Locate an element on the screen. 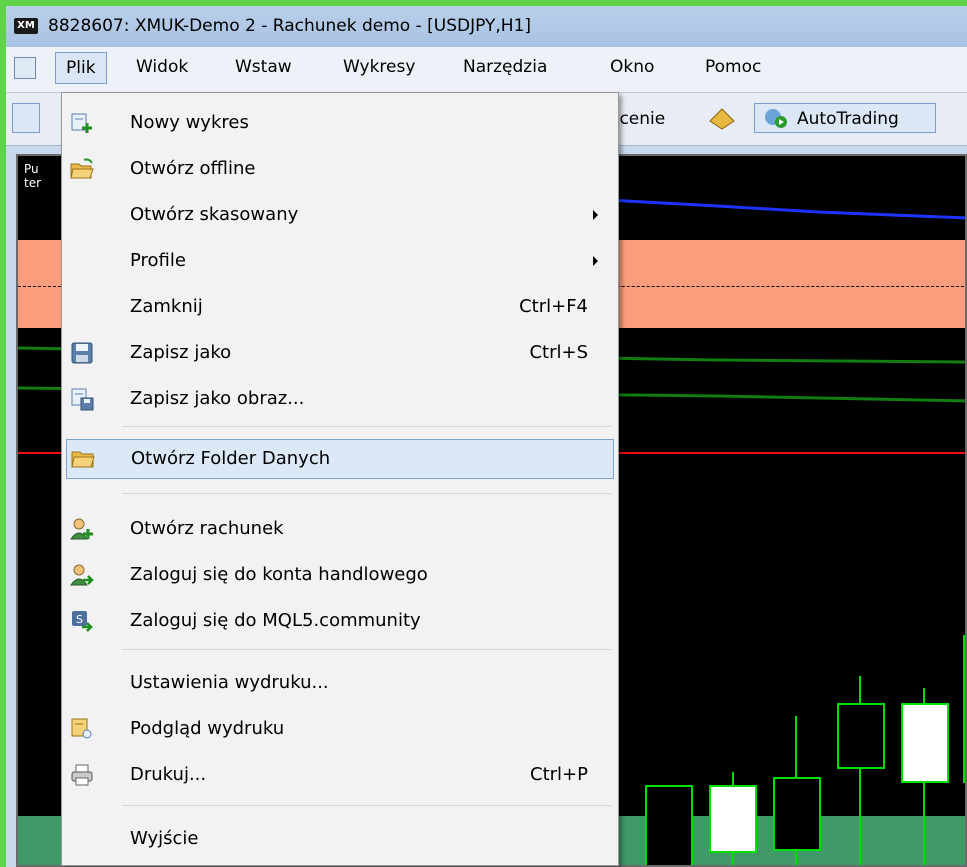  menu-label: Podgląd wydruku is located at coordinates (207, 728).